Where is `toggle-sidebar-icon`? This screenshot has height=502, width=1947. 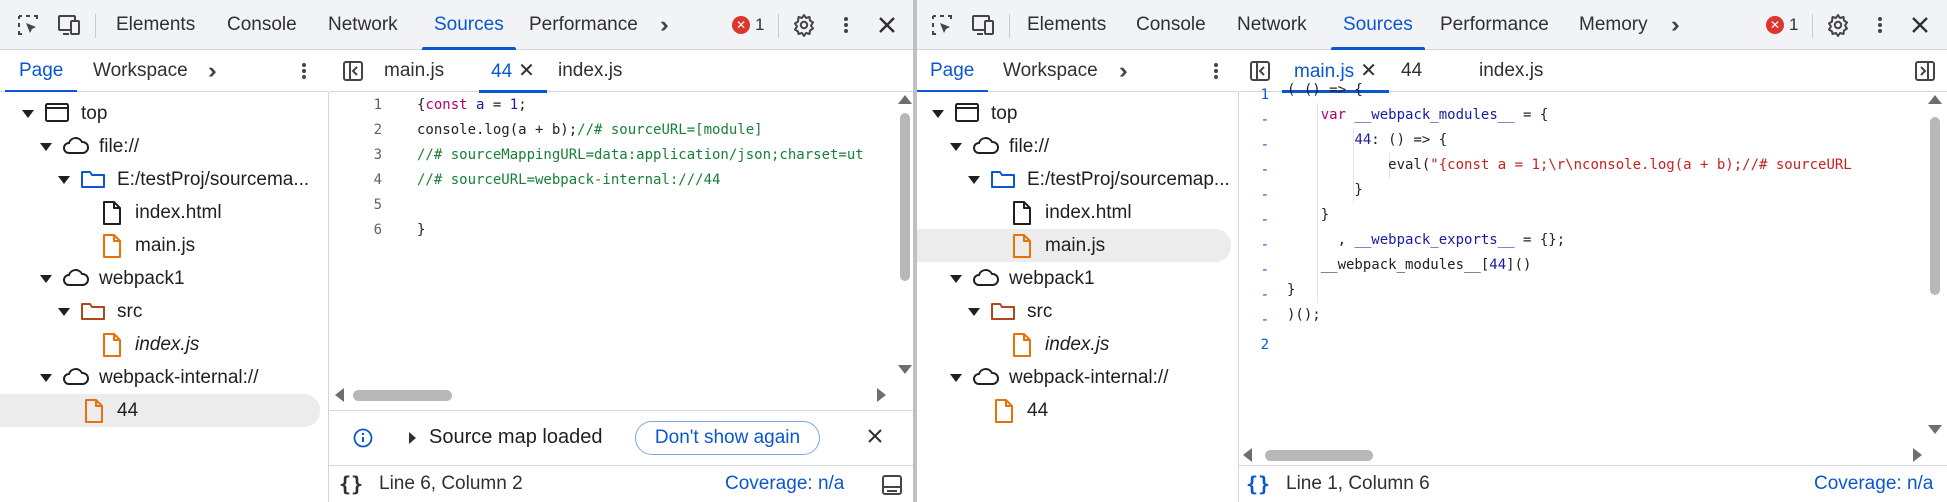
toggle-sidebar-icon is located at coordinates (892, 488).